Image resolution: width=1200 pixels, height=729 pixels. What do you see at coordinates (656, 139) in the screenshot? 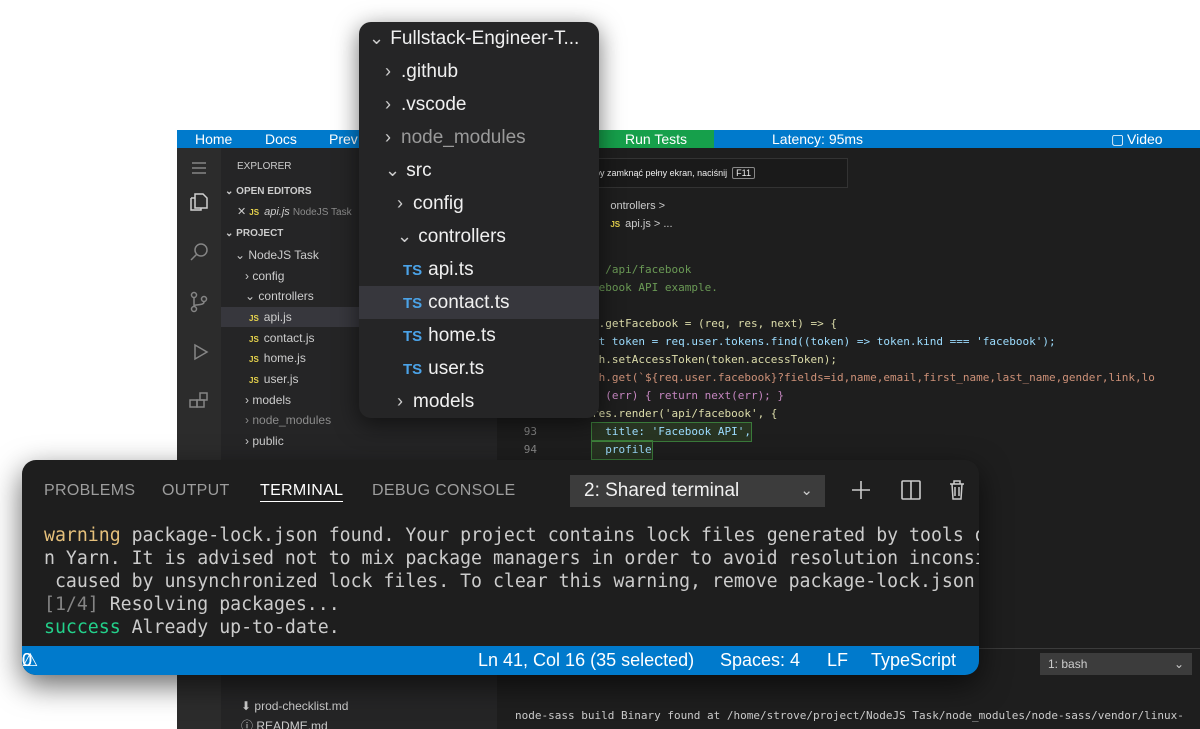
I see `run-tests-button: Run Tests` at bounding box center [656, 139].